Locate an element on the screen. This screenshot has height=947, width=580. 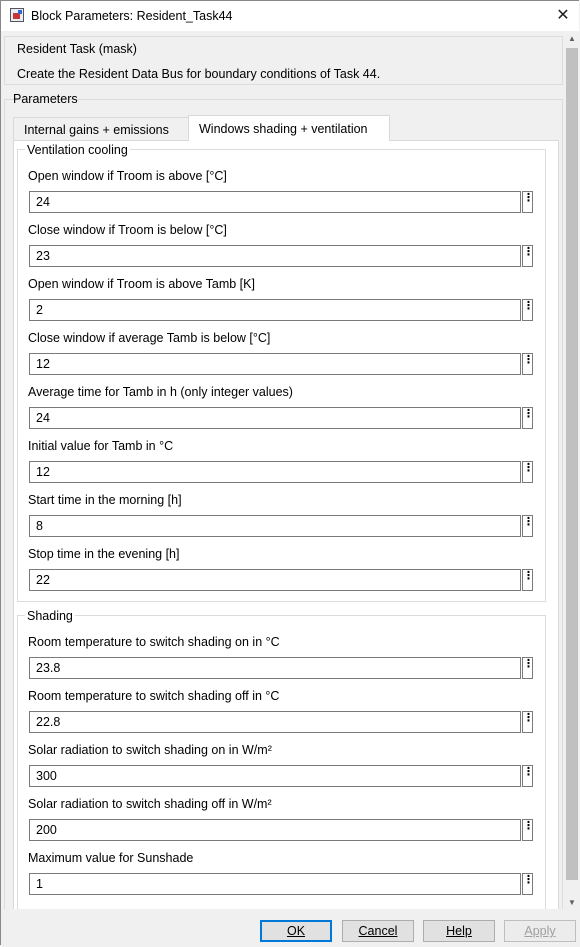
mask-title: Resident Task (mask) is located at coordinates (77, 49).